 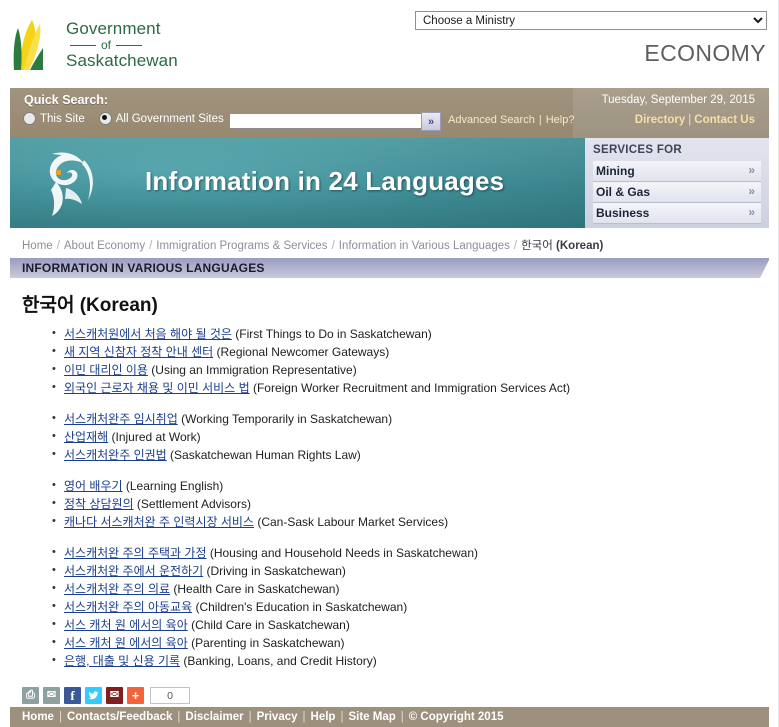 What do you see at coordinates (256, 589) in the screenshot?
I see `link-english-label: (Health Care in Saskatchewan)` at bounding box center [256, 589].